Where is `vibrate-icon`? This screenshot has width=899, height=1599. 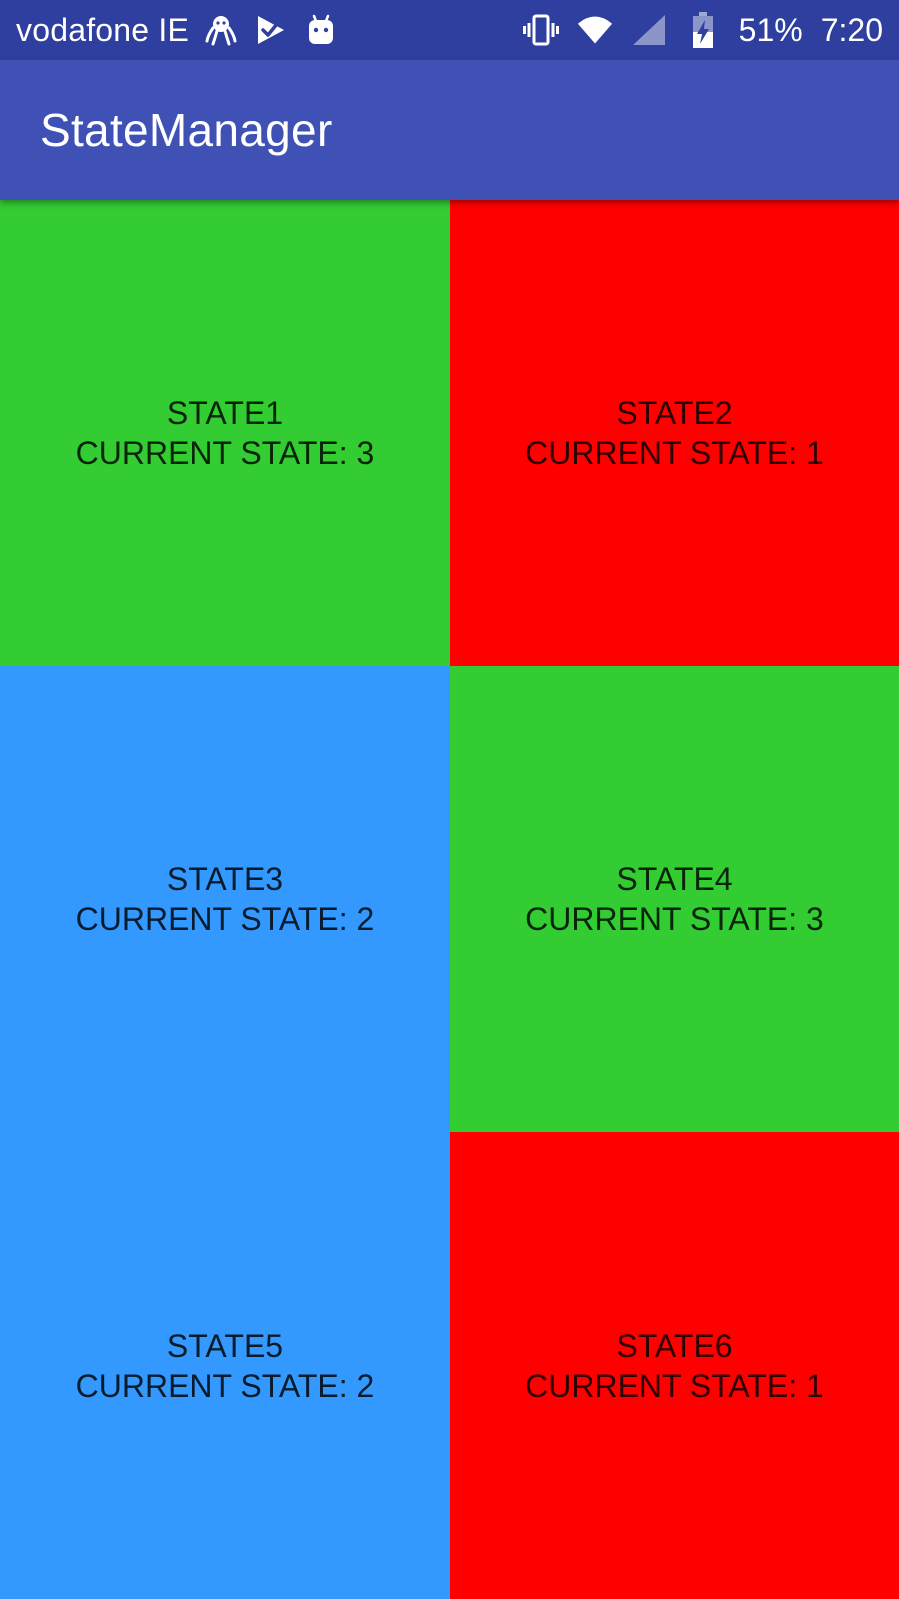
vibrate-icon is located at coordinates (540, 30).